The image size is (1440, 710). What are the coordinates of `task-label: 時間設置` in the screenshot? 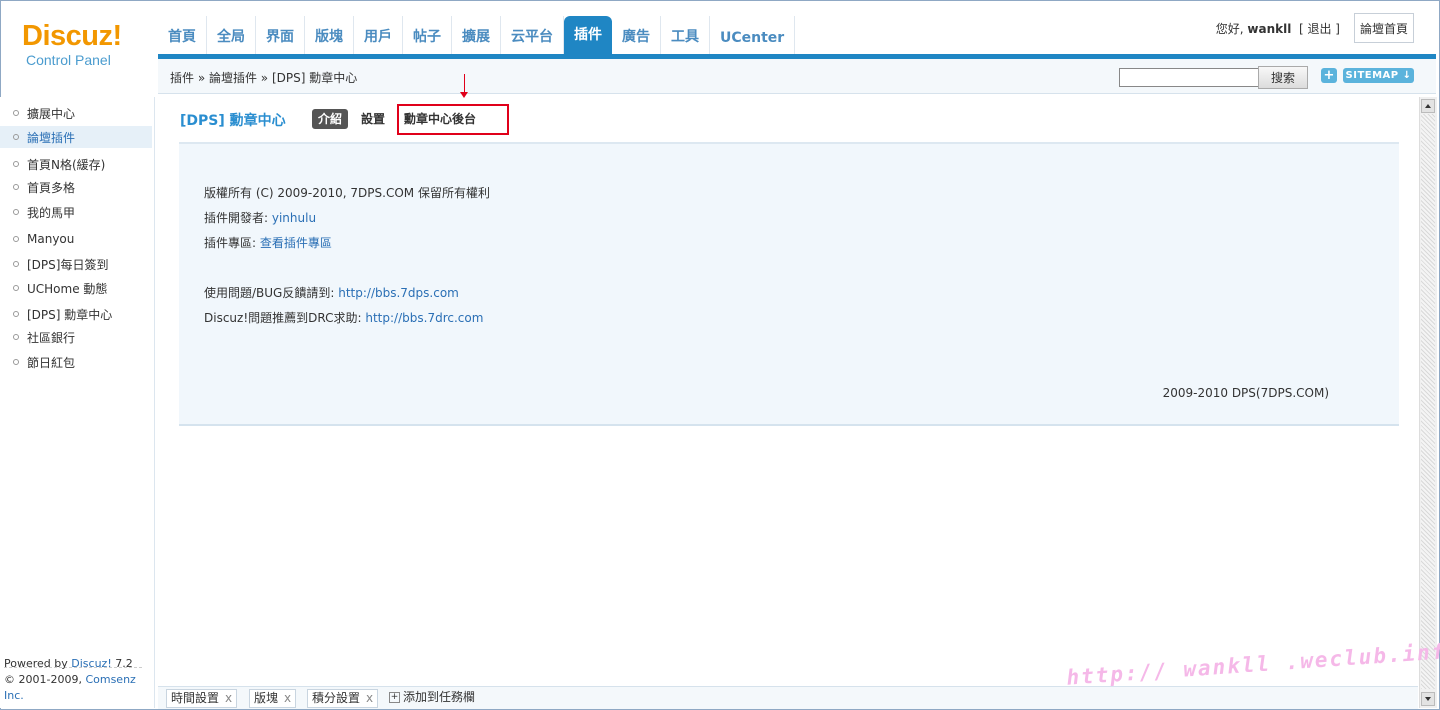 It's located at (195, 698).